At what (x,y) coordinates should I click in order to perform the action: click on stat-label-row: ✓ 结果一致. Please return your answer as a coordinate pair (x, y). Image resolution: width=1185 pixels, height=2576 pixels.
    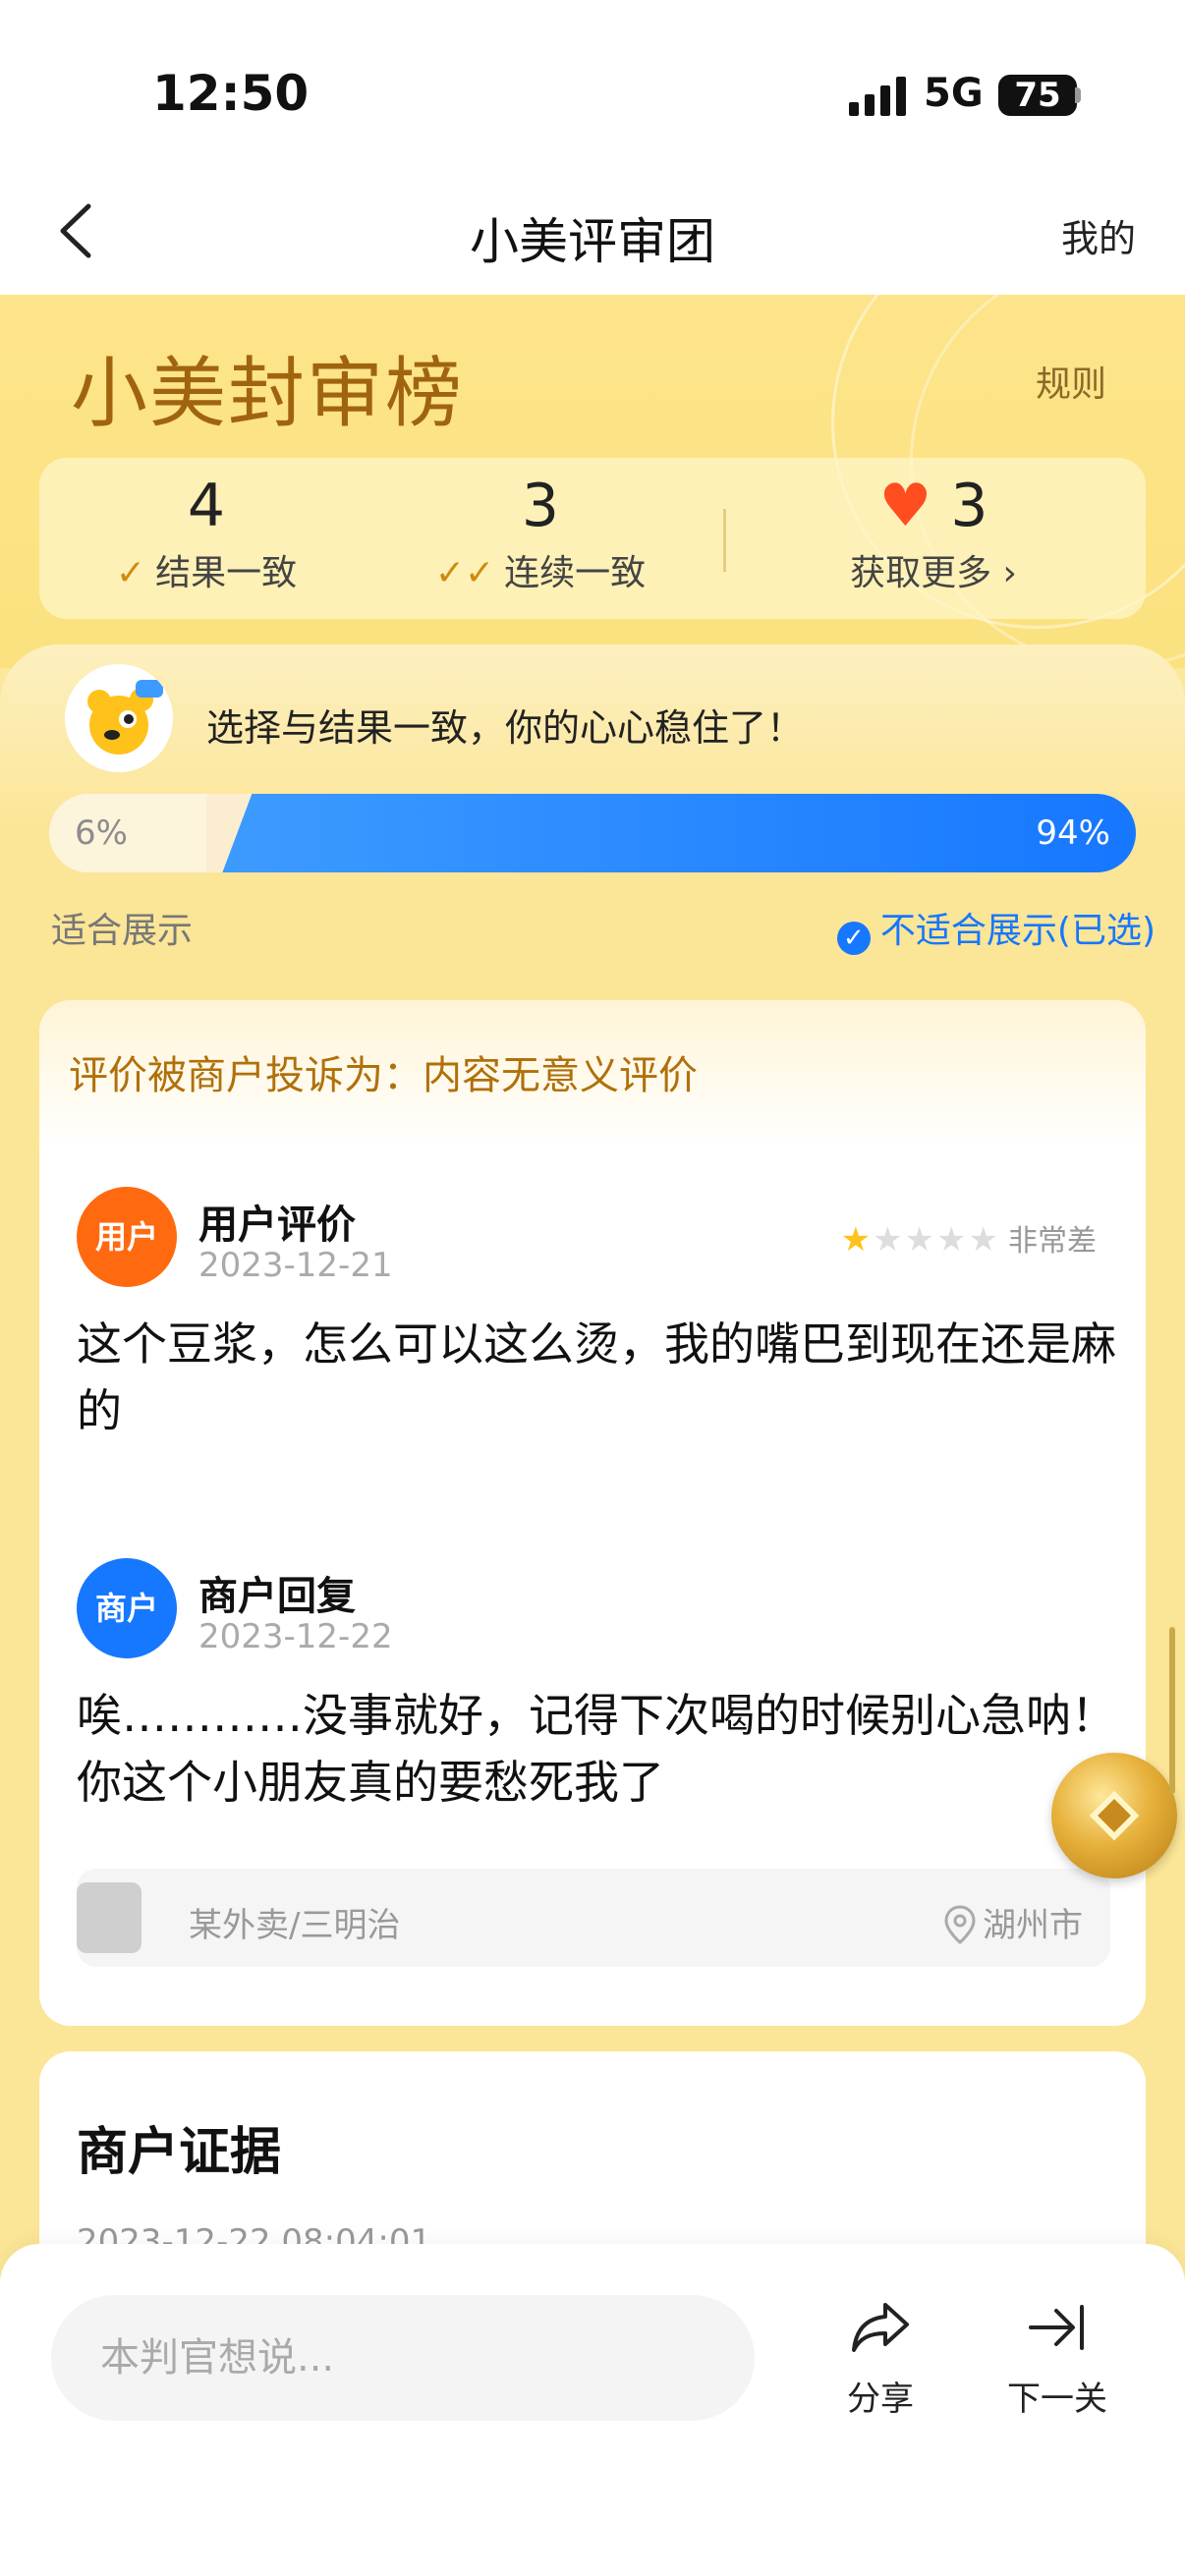
    Looking at the image, I should click on (206, 569).